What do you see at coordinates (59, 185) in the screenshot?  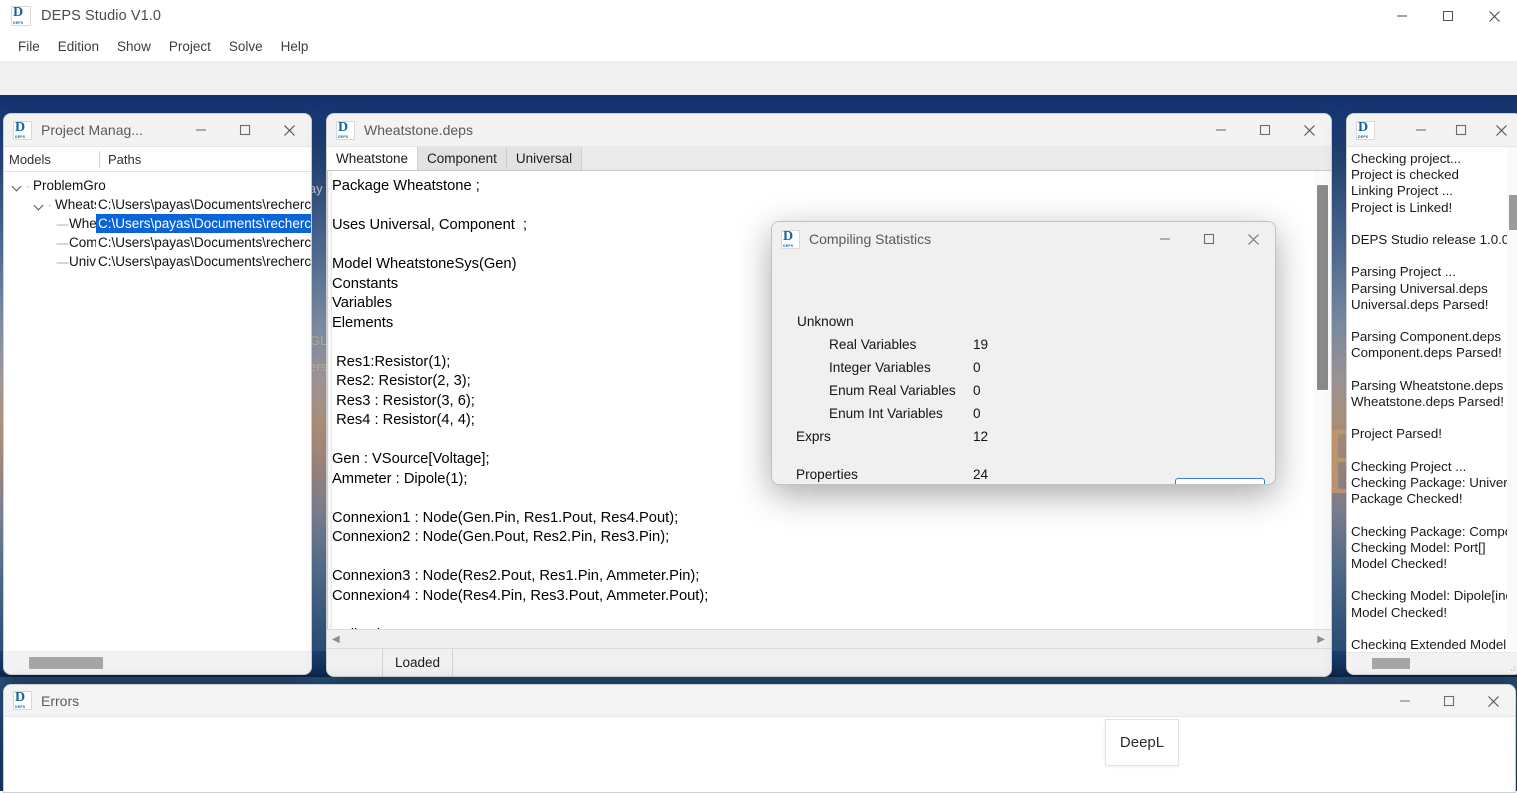 I see `tree-node-problemgroup: · ProblemGro` at bounding box center [59, 185].